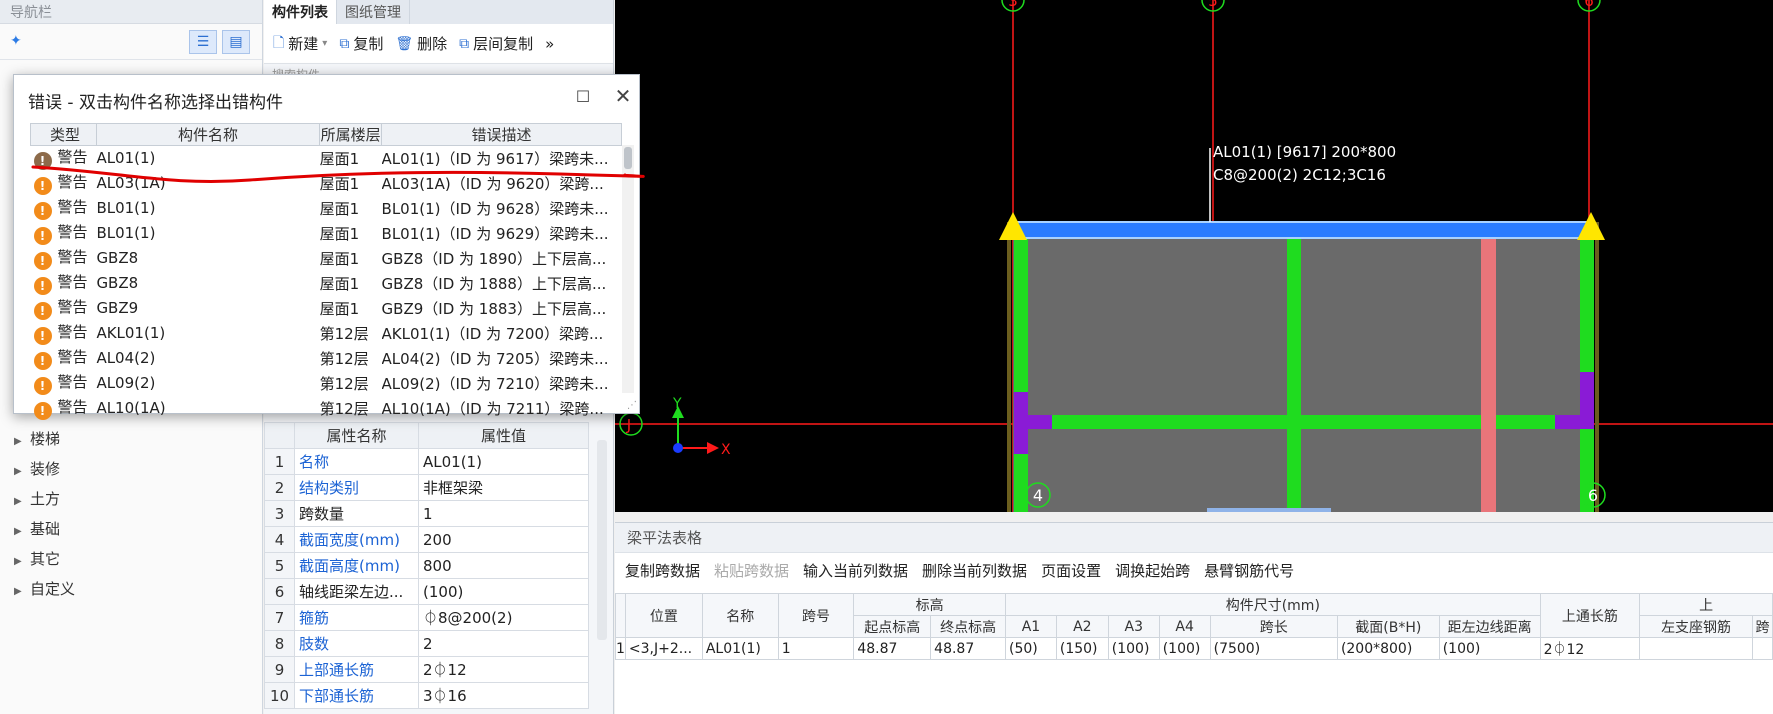 The width and height of the screenshot is (1773, 714). I want to click on property-row: 9 上部通长筋 2⏀12, so click(426, 669).